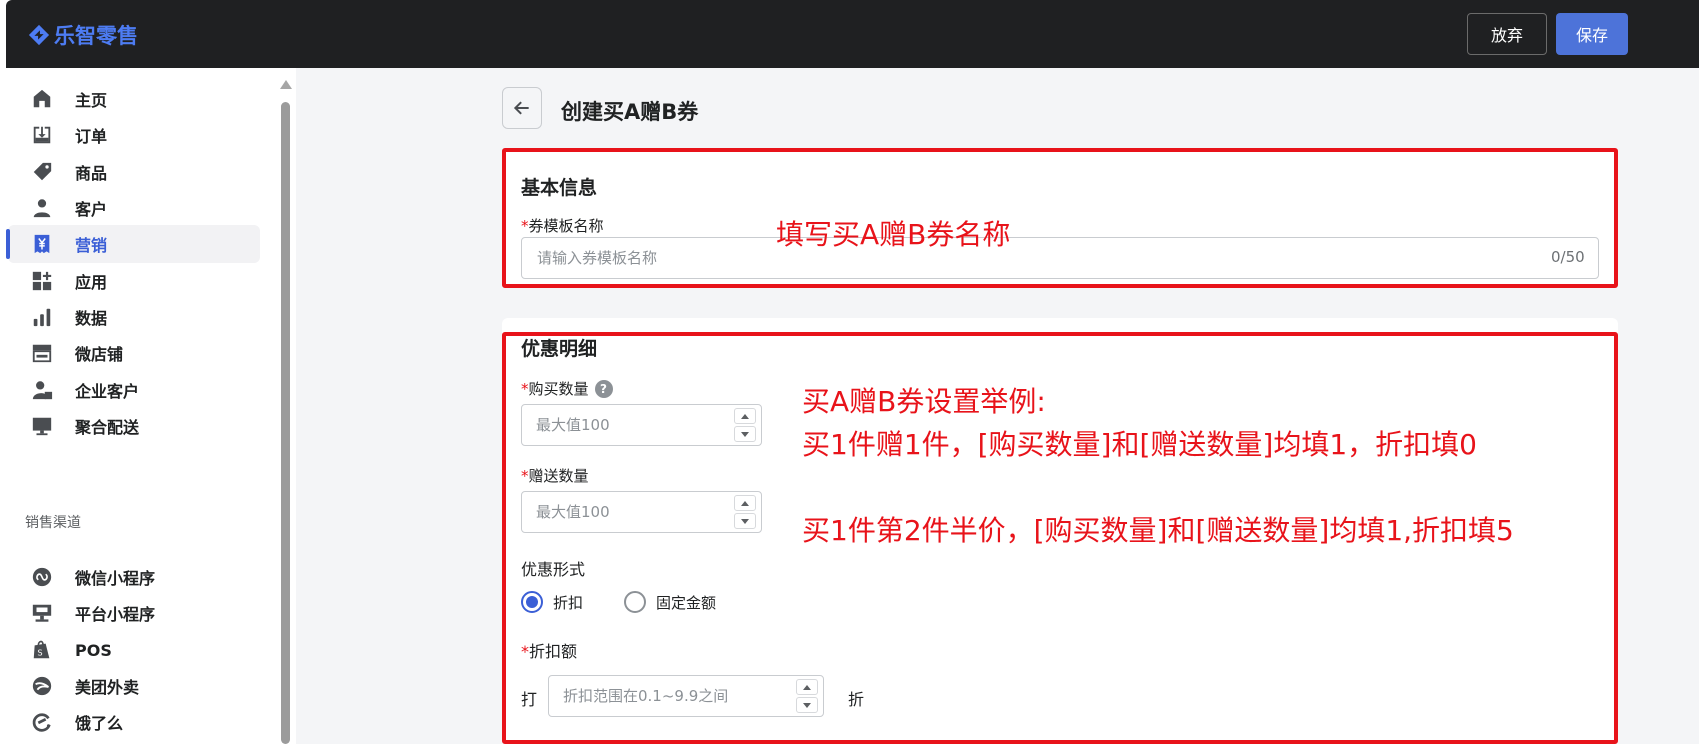 This screenshot has width=1699, height=744. What do you see at coordinates (603, 389) in the screenshot?
I see `help-icon: ?` at bounding box center [603, 389].